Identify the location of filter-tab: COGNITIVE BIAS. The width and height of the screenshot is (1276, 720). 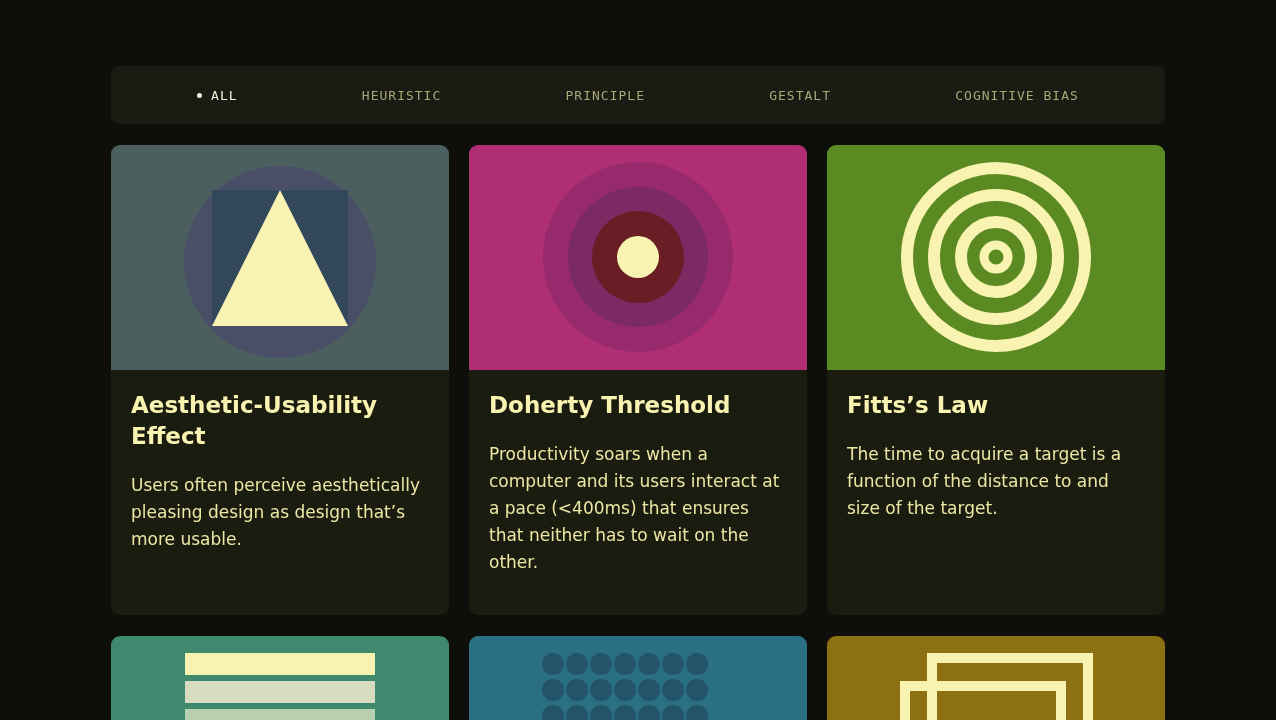
(1017, 95).